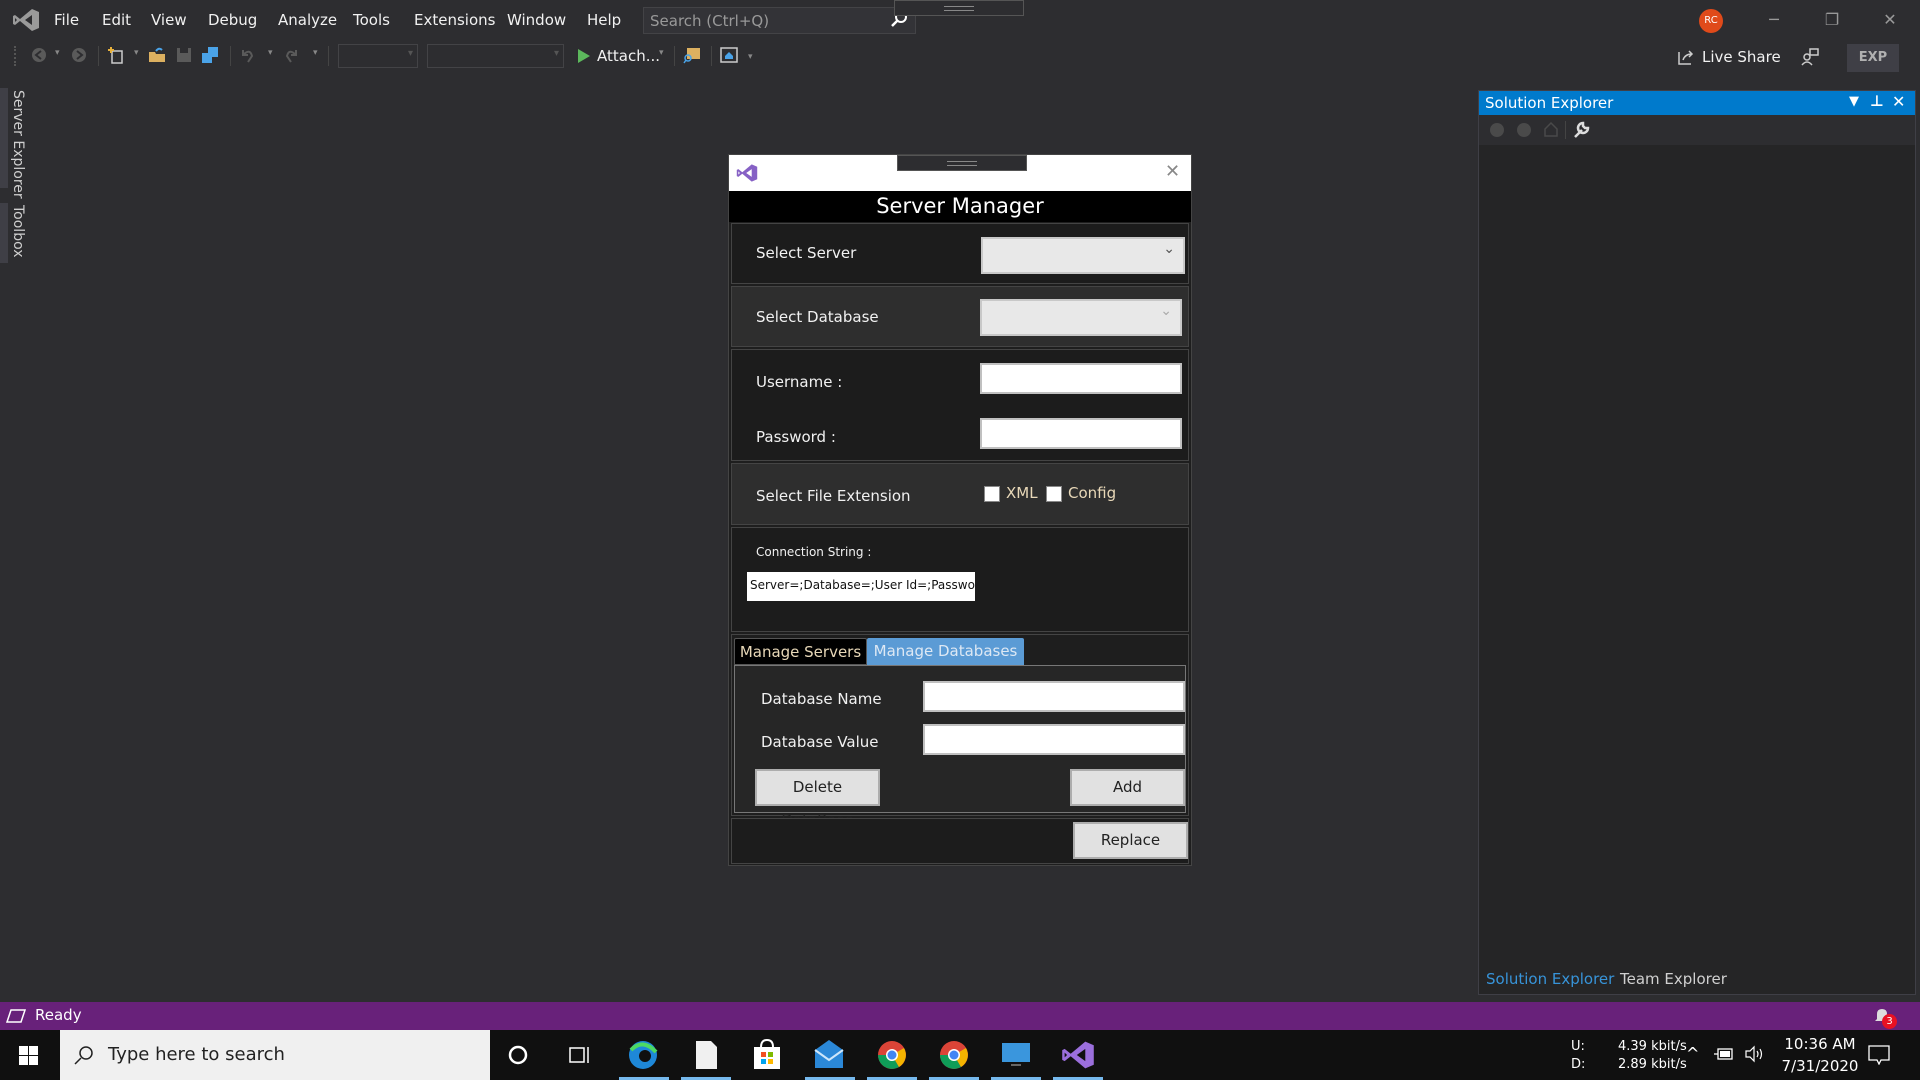  What do you see at coordinates (1877, 101) in the screenshot?
I see `pin-icon: ⊥` at bounding box center [1877, 101].